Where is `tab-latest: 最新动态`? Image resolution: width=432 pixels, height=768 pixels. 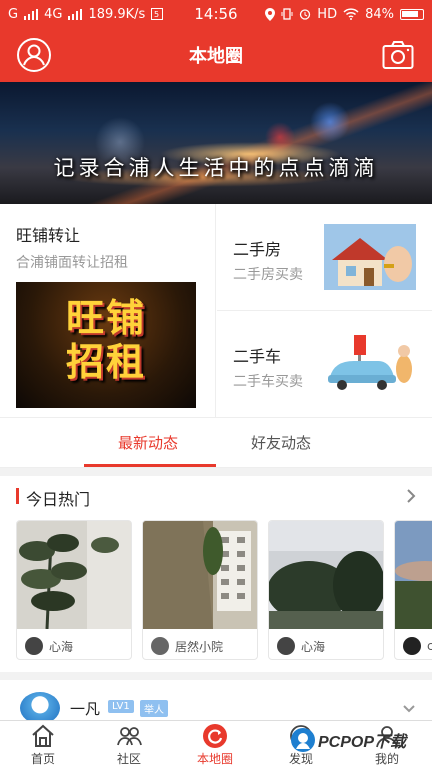
tab-latest: 最新动态 is located at coordinates (148, 442).